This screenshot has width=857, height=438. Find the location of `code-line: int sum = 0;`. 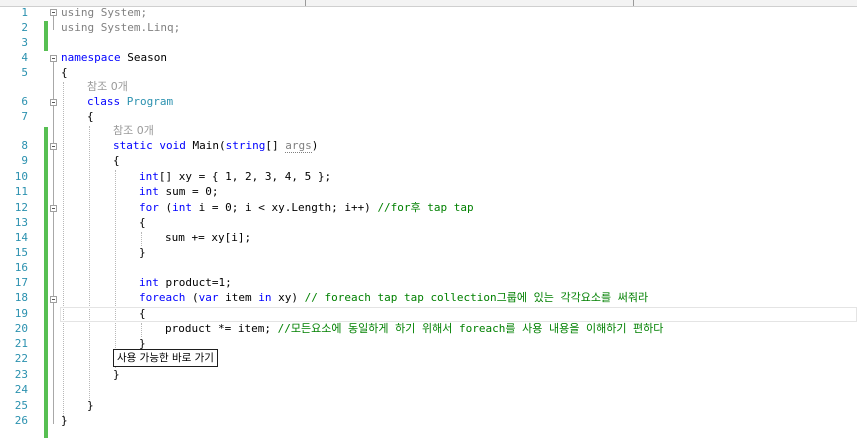

code-line: int sum = 0; is located at coordinates (178, 192).